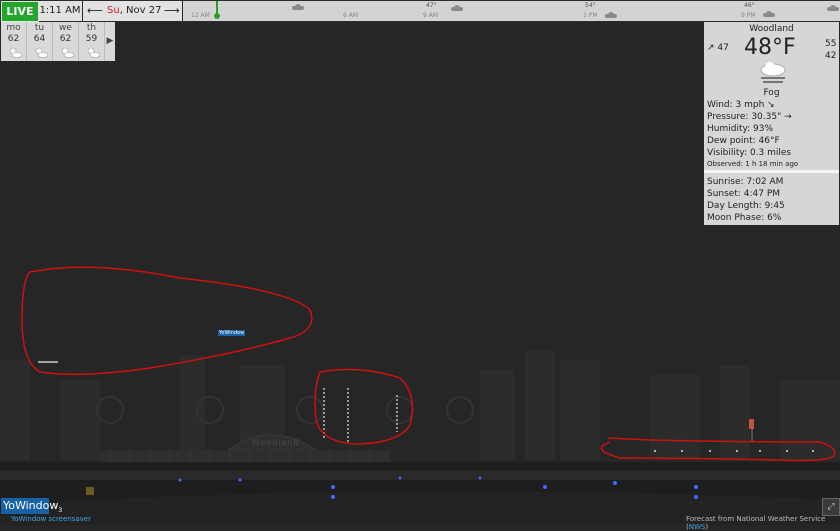  Describe the element at coordinates (831, 44) in the screenshot. I see `high-temp: 55` at that location.